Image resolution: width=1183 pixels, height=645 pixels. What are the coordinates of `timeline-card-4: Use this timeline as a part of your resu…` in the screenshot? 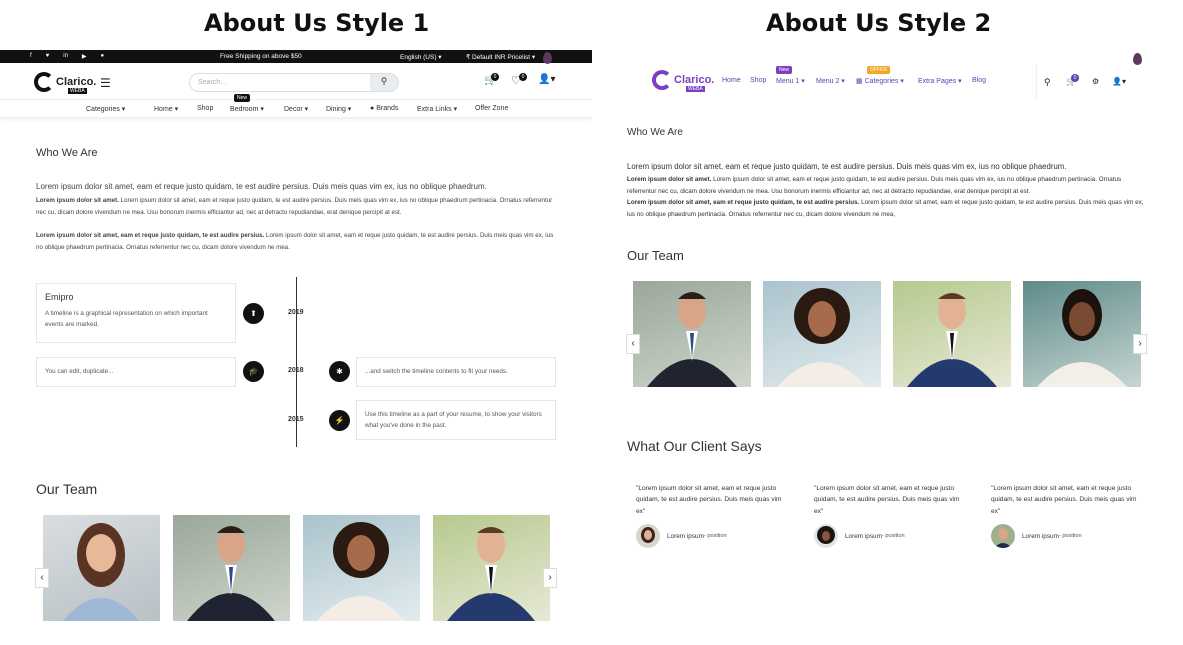 It's located at (456, 420).